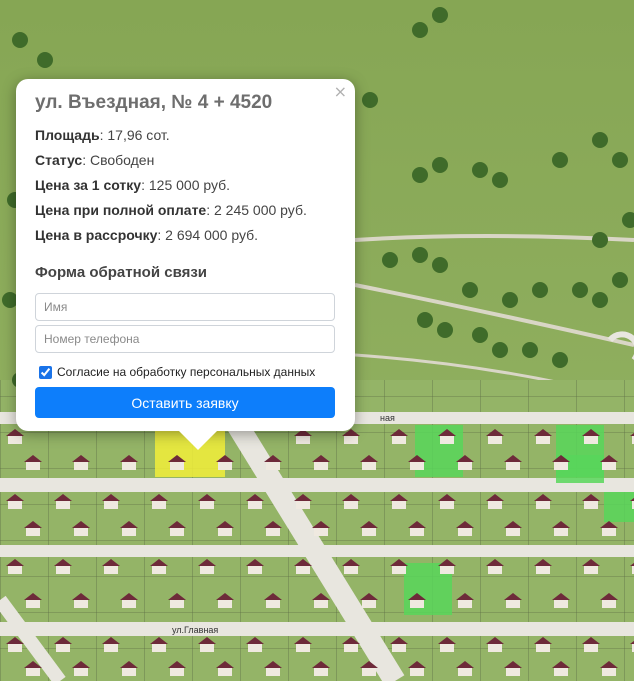 The width and height of the screenshot is (634, 681). Describe the element at coordinates (185, 160) in the screenshot. I see `detail-row: Статус: Свободен` at that location.